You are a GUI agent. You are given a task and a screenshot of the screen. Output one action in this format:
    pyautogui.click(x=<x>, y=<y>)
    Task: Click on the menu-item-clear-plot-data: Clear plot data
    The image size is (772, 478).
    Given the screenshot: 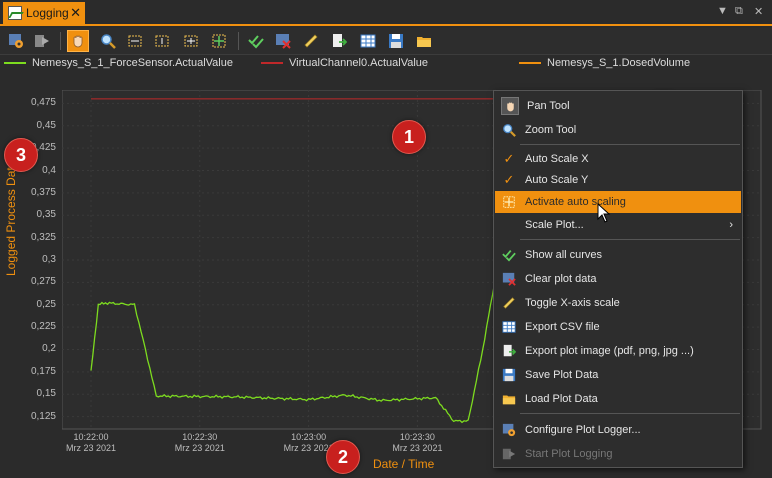 What is the action you would take?
    pyautogui.click(x=618, y=279)
    